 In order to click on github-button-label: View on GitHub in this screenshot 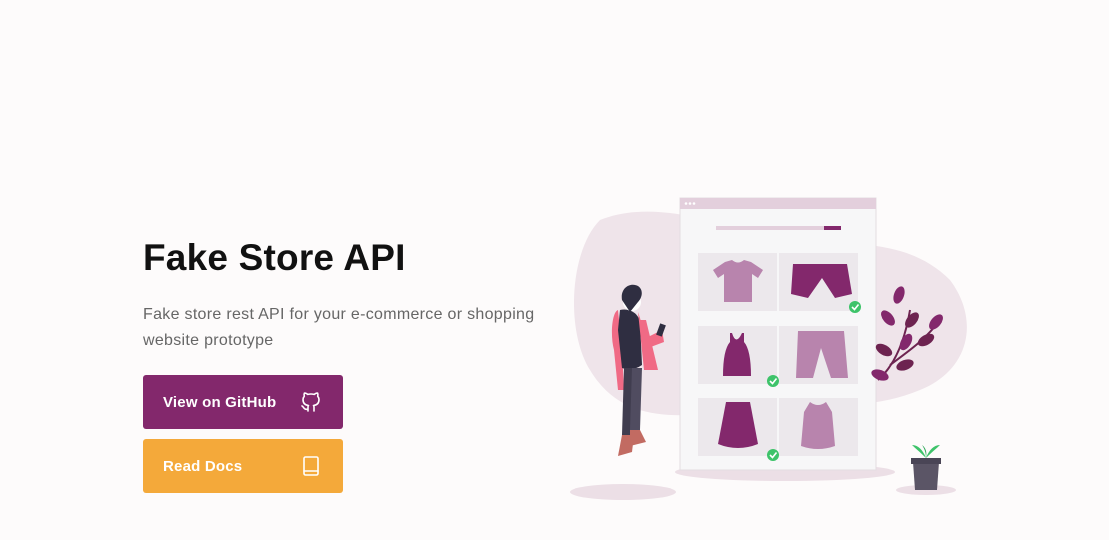, I will do `click(220, 402)`.